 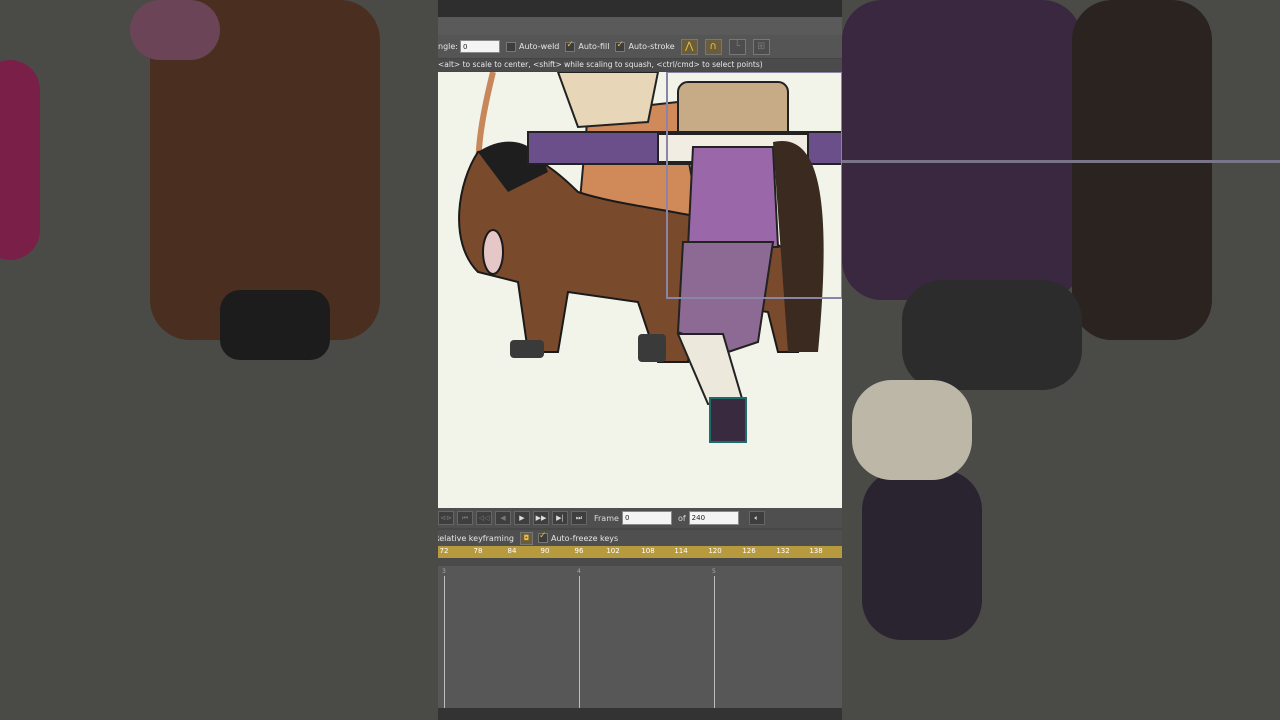 What do you see at coordinates (608, 100) in the screenshot?
I see `rider-cloak-shape` at bounding box center [608, 100].